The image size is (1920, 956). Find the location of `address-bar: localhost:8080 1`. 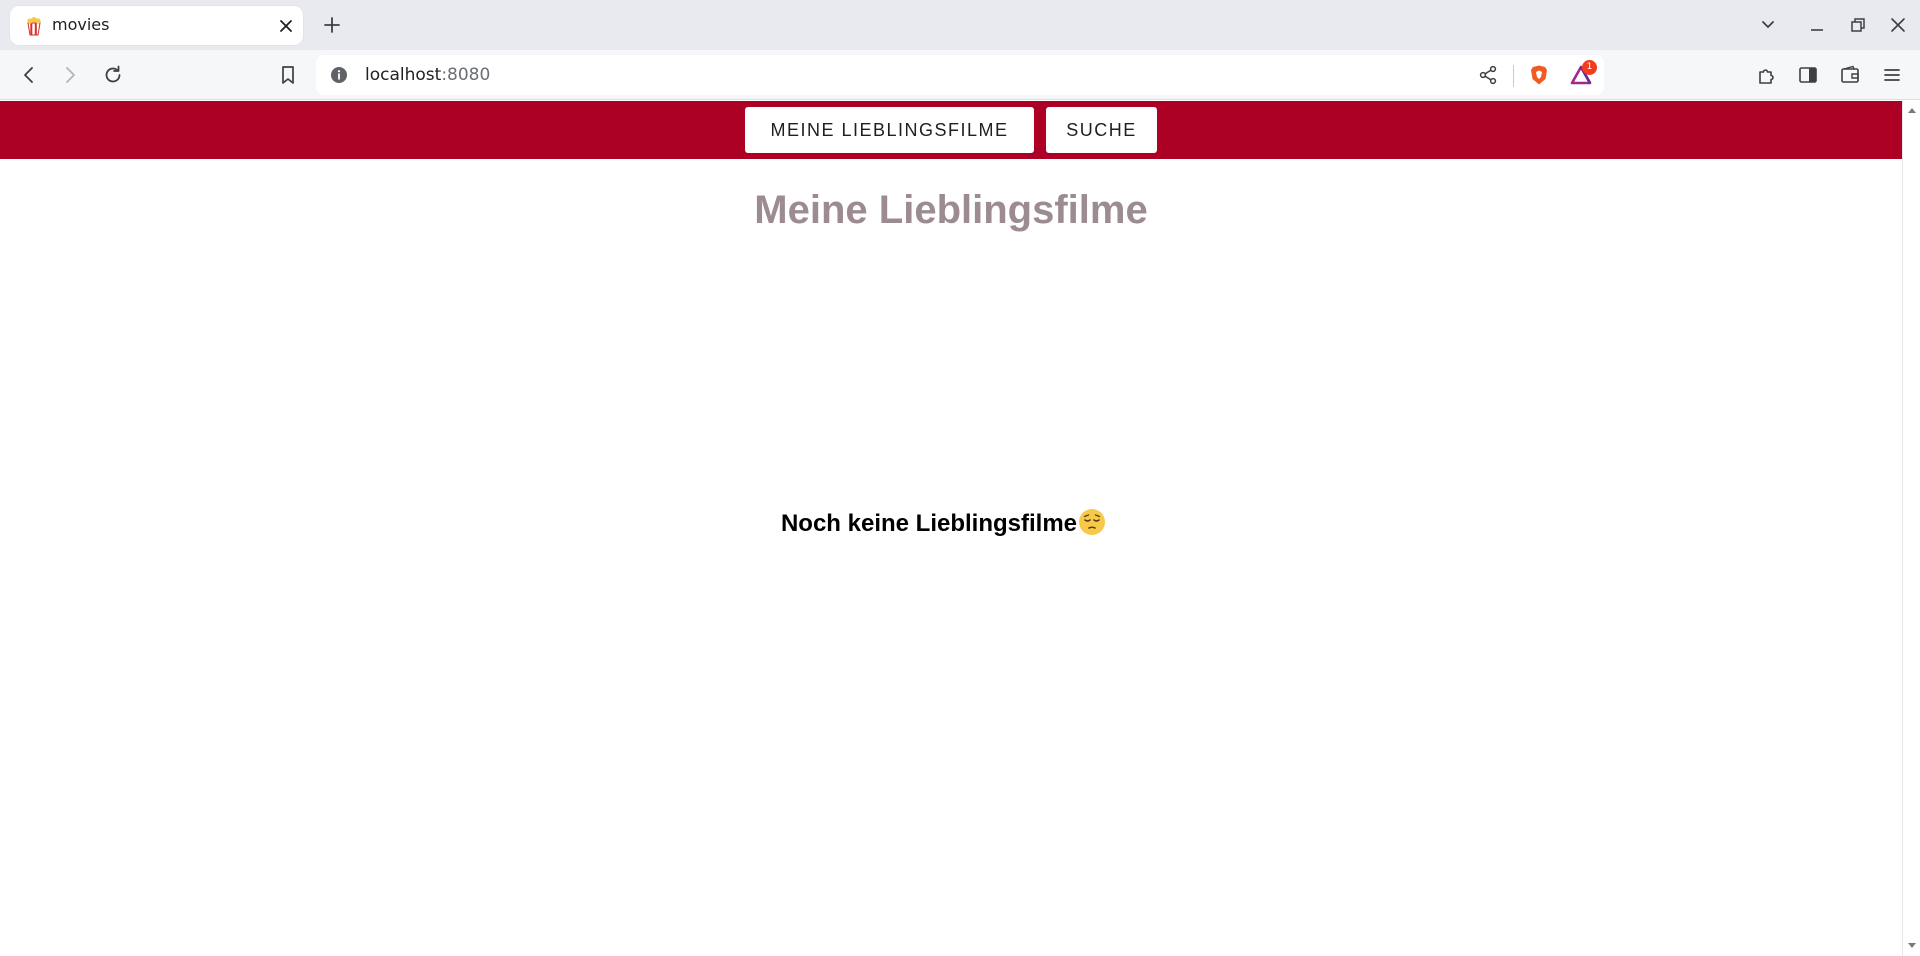

address-bar: localhost:8080 1 is located at coordinates (960, 75).